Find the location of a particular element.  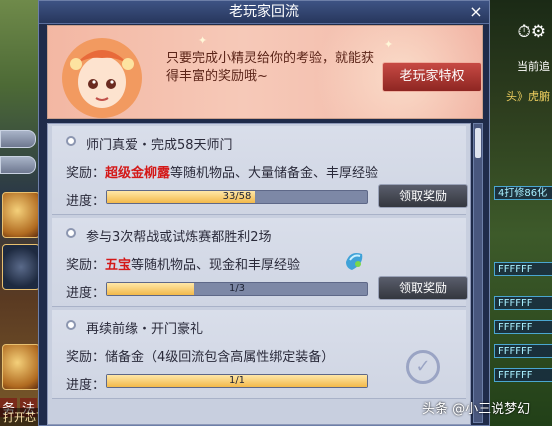

progress-bar: 1/3 is located at coordinates (237, 289).